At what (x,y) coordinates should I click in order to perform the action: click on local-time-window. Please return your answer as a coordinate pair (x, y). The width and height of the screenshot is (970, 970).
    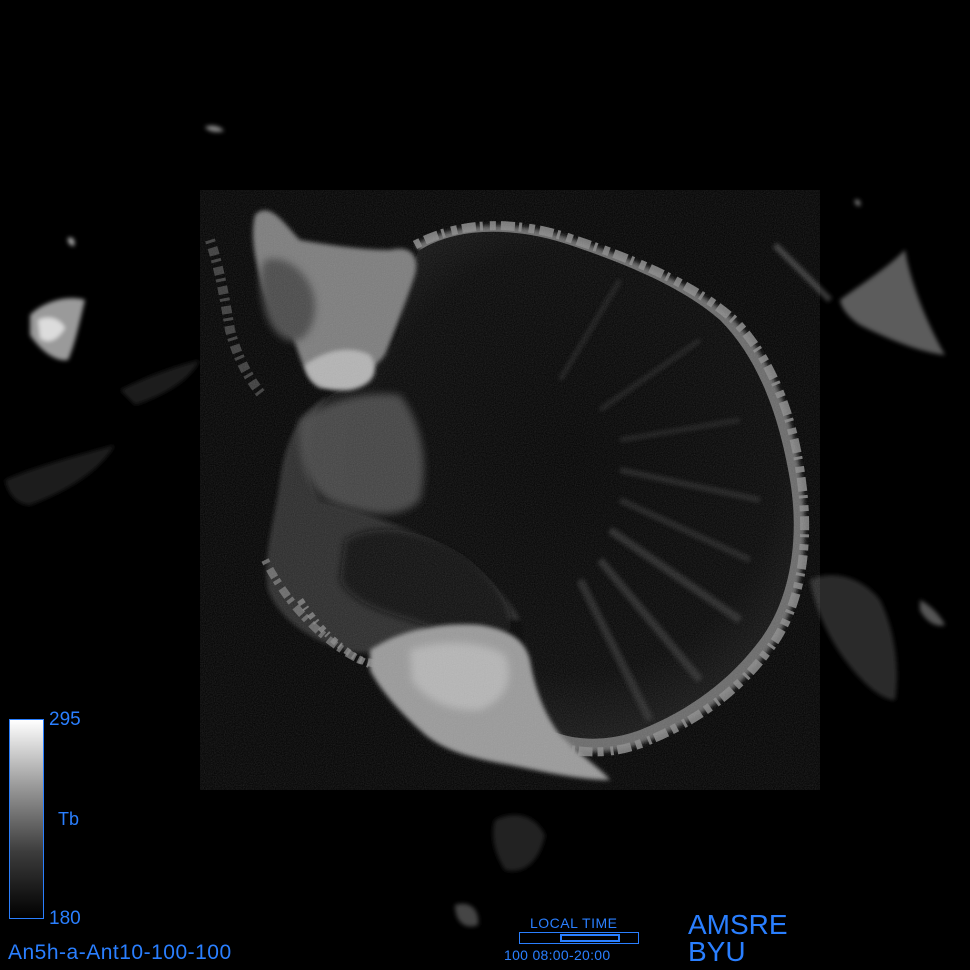
    Looking at the image, I should click on (590, 938).